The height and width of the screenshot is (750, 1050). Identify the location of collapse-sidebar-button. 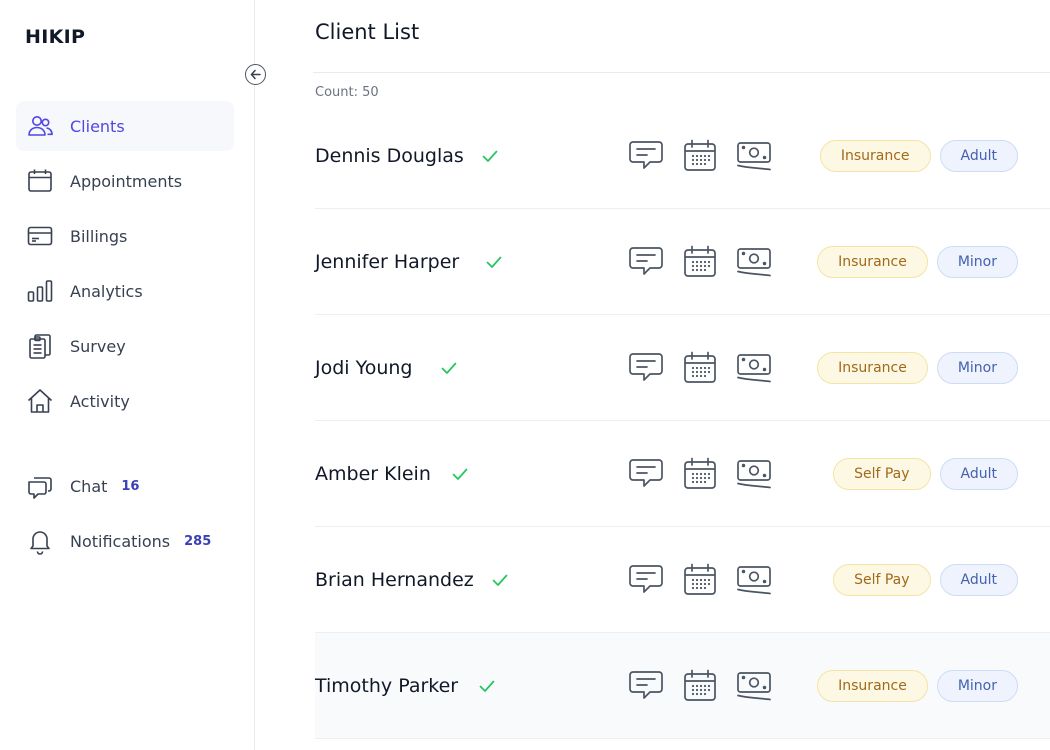
(255, 74).